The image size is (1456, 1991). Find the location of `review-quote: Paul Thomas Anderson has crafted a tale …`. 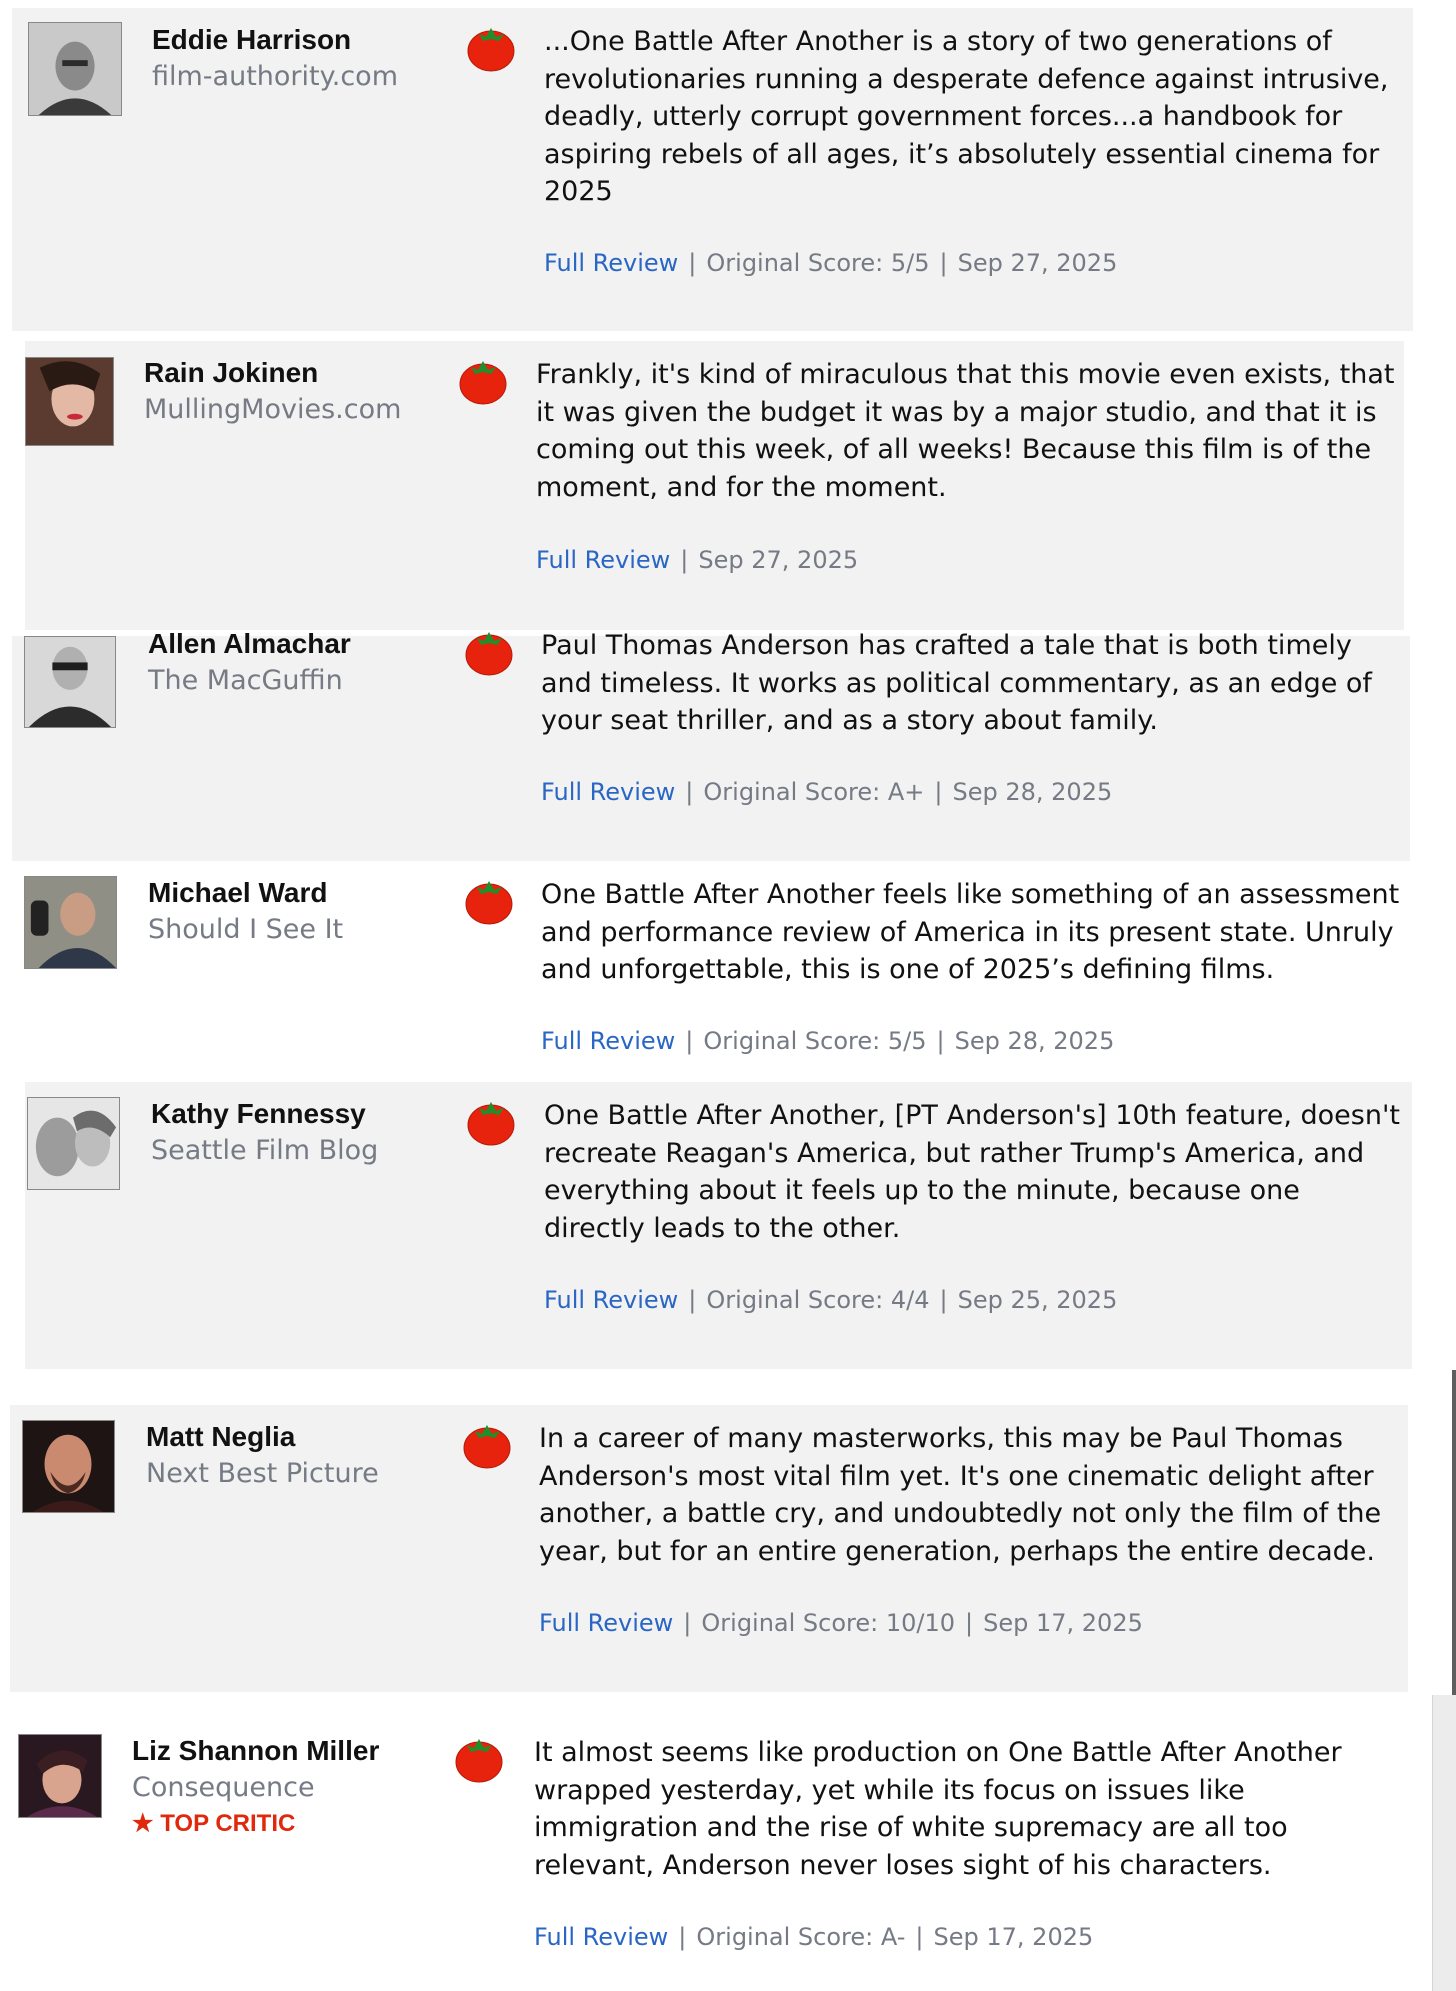

review-quote: Paul Thomas Anderson has crafted a tale … is located at coordinates (956, 683).